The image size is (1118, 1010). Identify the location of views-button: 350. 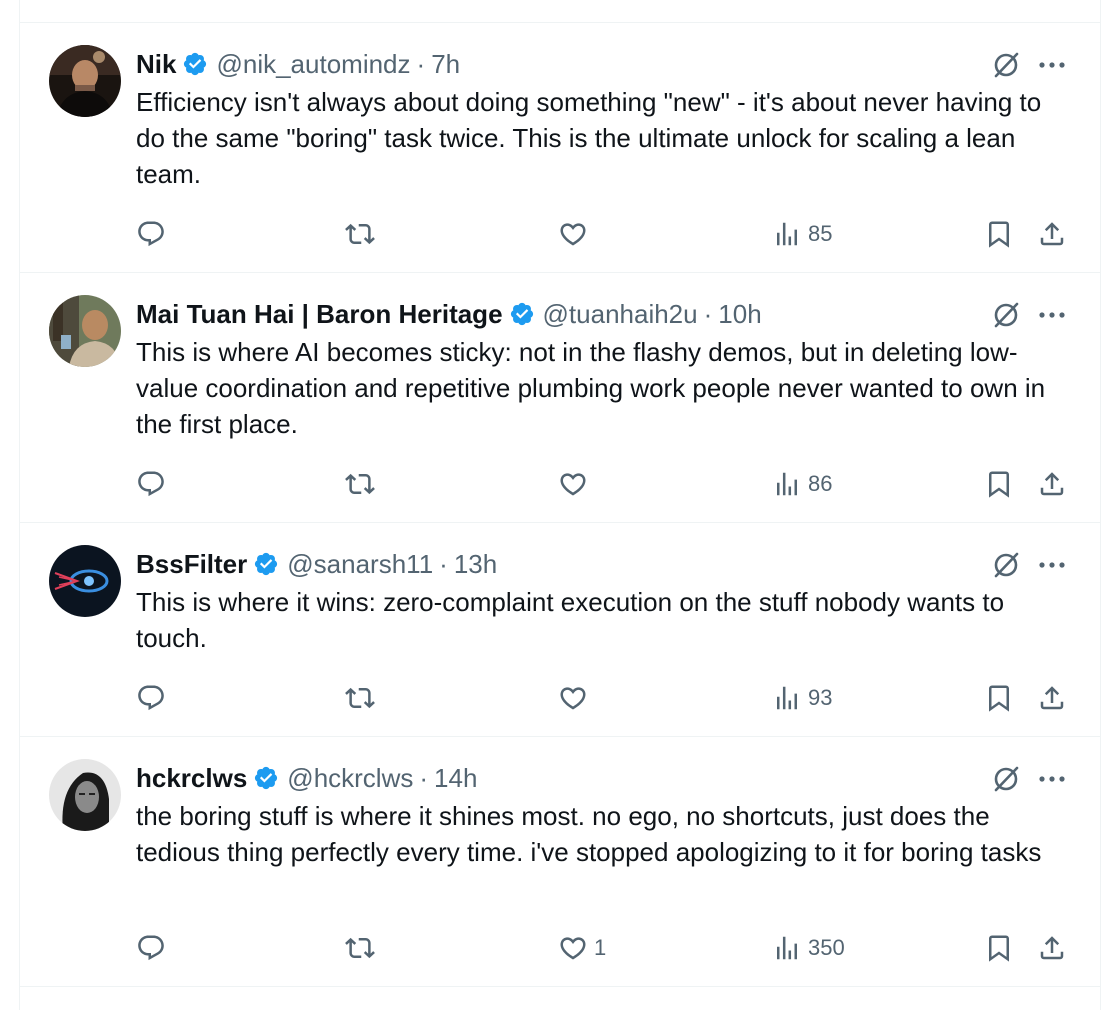
(808, 948).